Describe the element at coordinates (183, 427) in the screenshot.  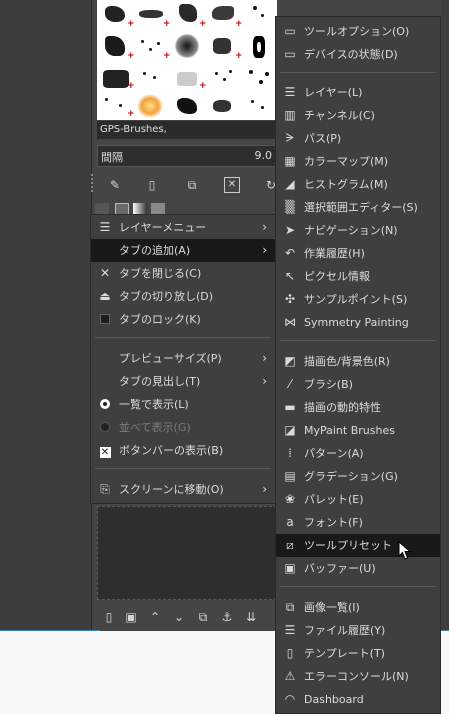
I see `menu-item-view-as-grid: 並べて表示(G)` at that location.